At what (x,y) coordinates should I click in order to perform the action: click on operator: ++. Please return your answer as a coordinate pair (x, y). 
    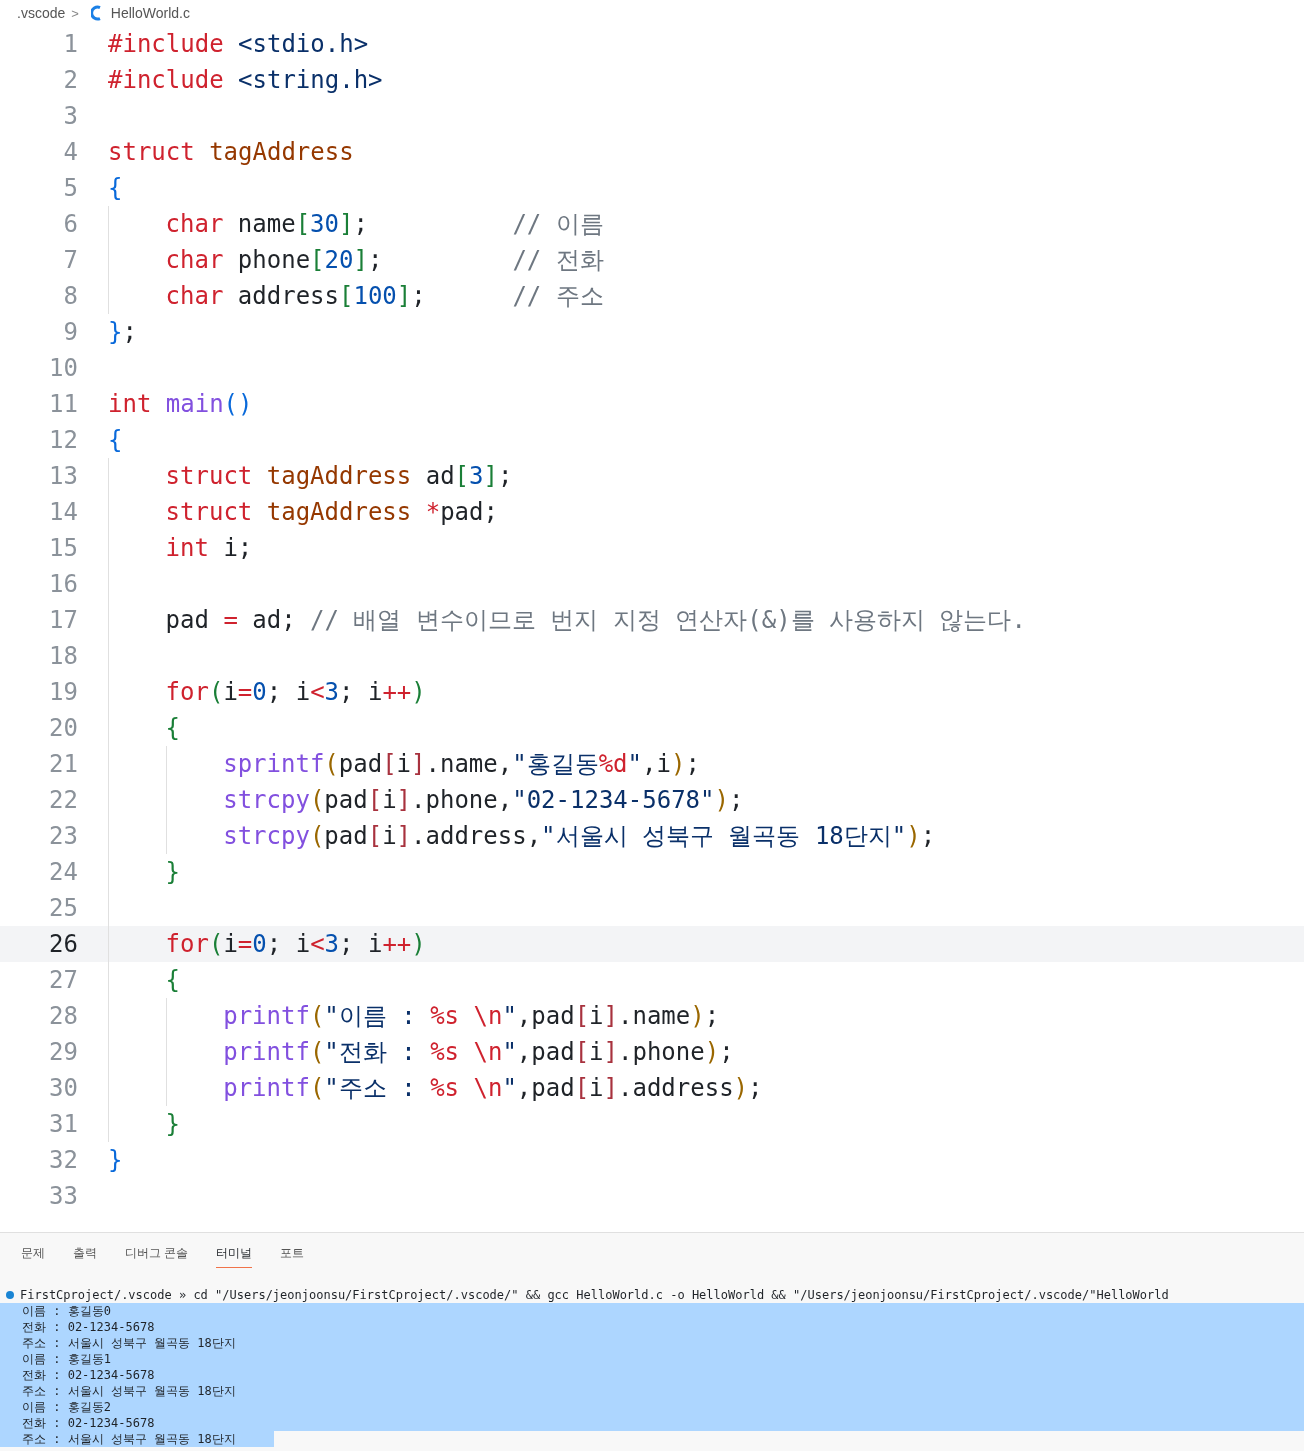
    Looking at the image, I should click on (397, 944).